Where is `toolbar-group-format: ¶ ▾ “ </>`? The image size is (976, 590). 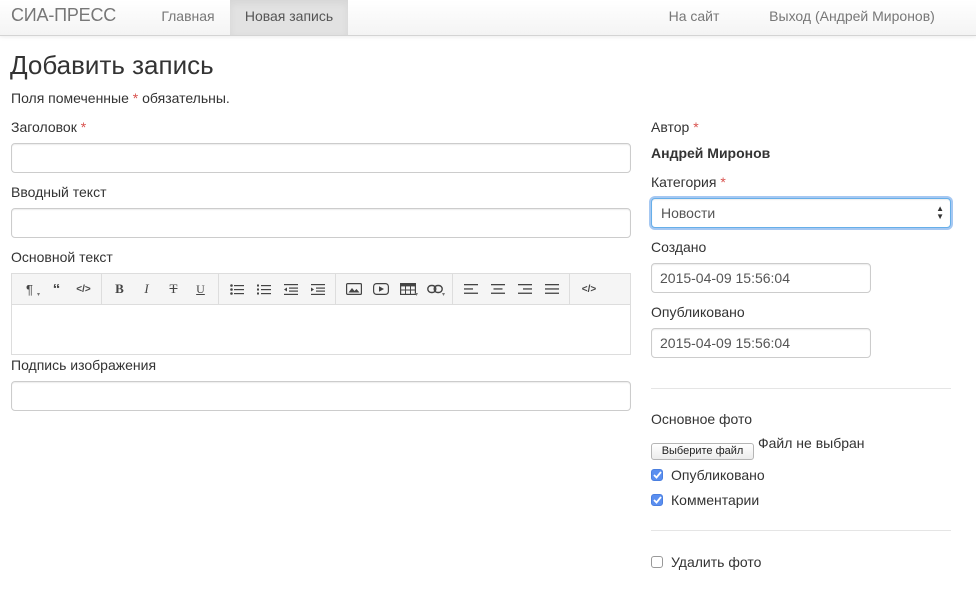 toolbar-group-format: ¶ ▾ “ </> is located at coordinates (57, 289).